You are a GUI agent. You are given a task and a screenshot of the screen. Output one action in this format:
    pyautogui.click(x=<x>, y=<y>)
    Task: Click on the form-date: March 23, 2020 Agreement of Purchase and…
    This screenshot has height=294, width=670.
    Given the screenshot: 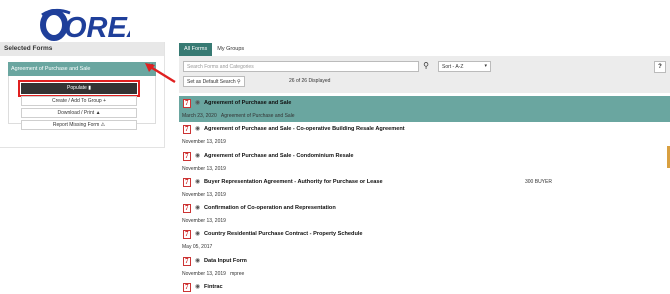 What is the action you would take?
    pyautogui.click(x=238, y=116)
    